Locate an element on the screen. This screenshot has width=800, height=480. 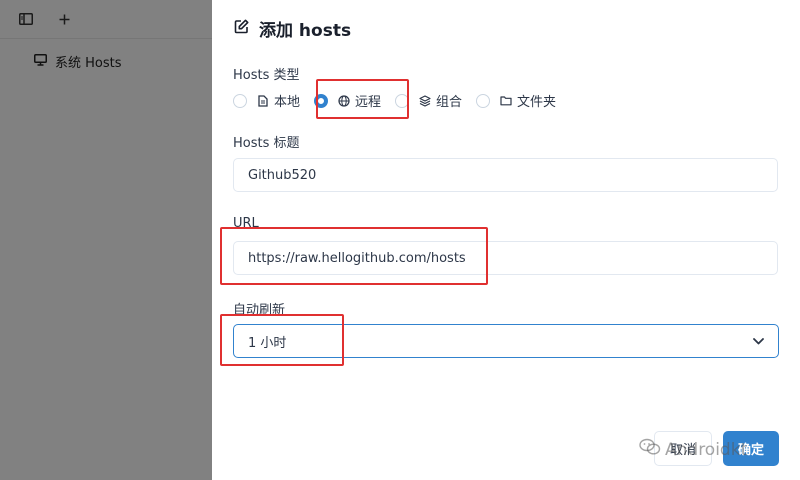
cancel-button: 取消 is located at coordinates (683, 448).